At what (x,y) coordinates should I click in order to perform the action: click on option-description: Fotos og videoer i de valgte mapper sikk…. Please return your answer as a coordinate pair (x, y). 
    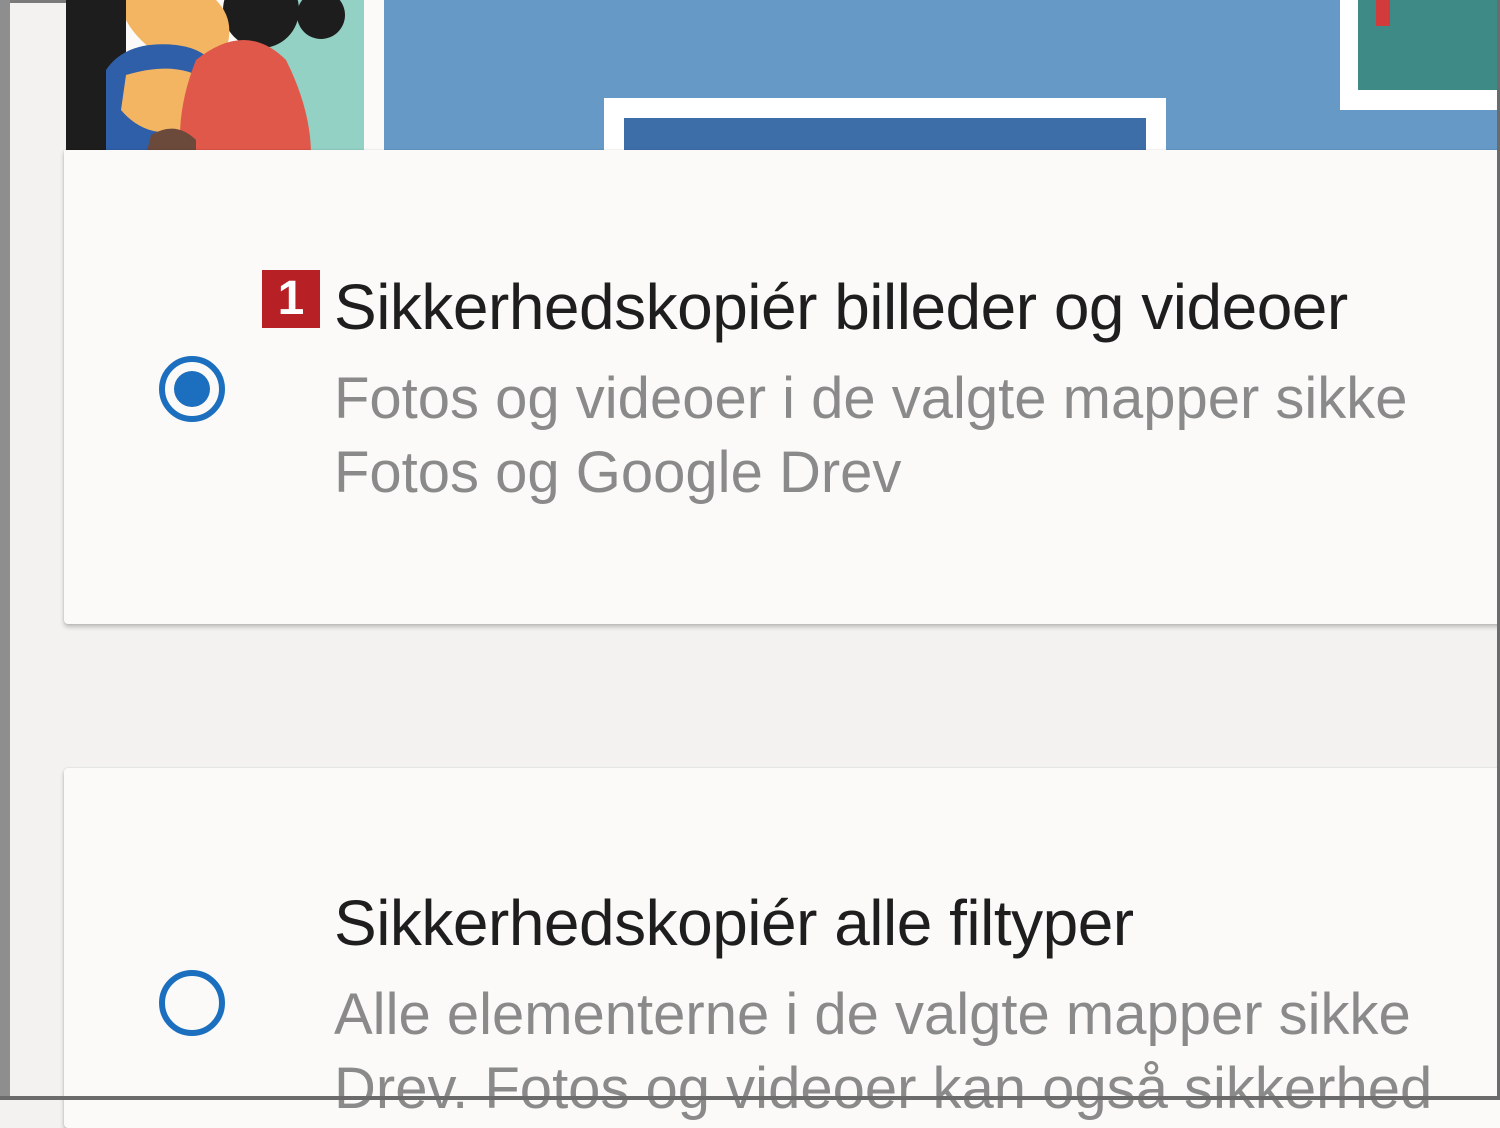
    Looking at the image, I should click on (871, 436).